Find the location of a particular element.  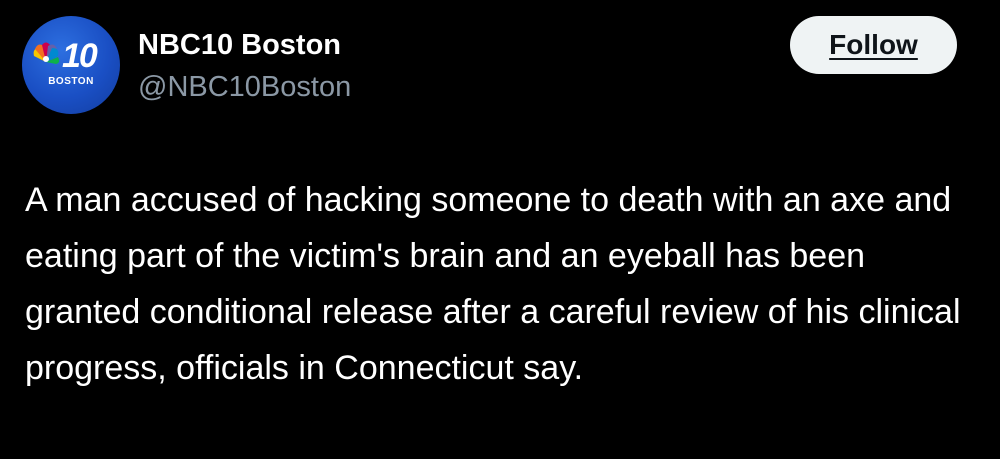

follow-button: Follow is located at coordinates (873, 45).